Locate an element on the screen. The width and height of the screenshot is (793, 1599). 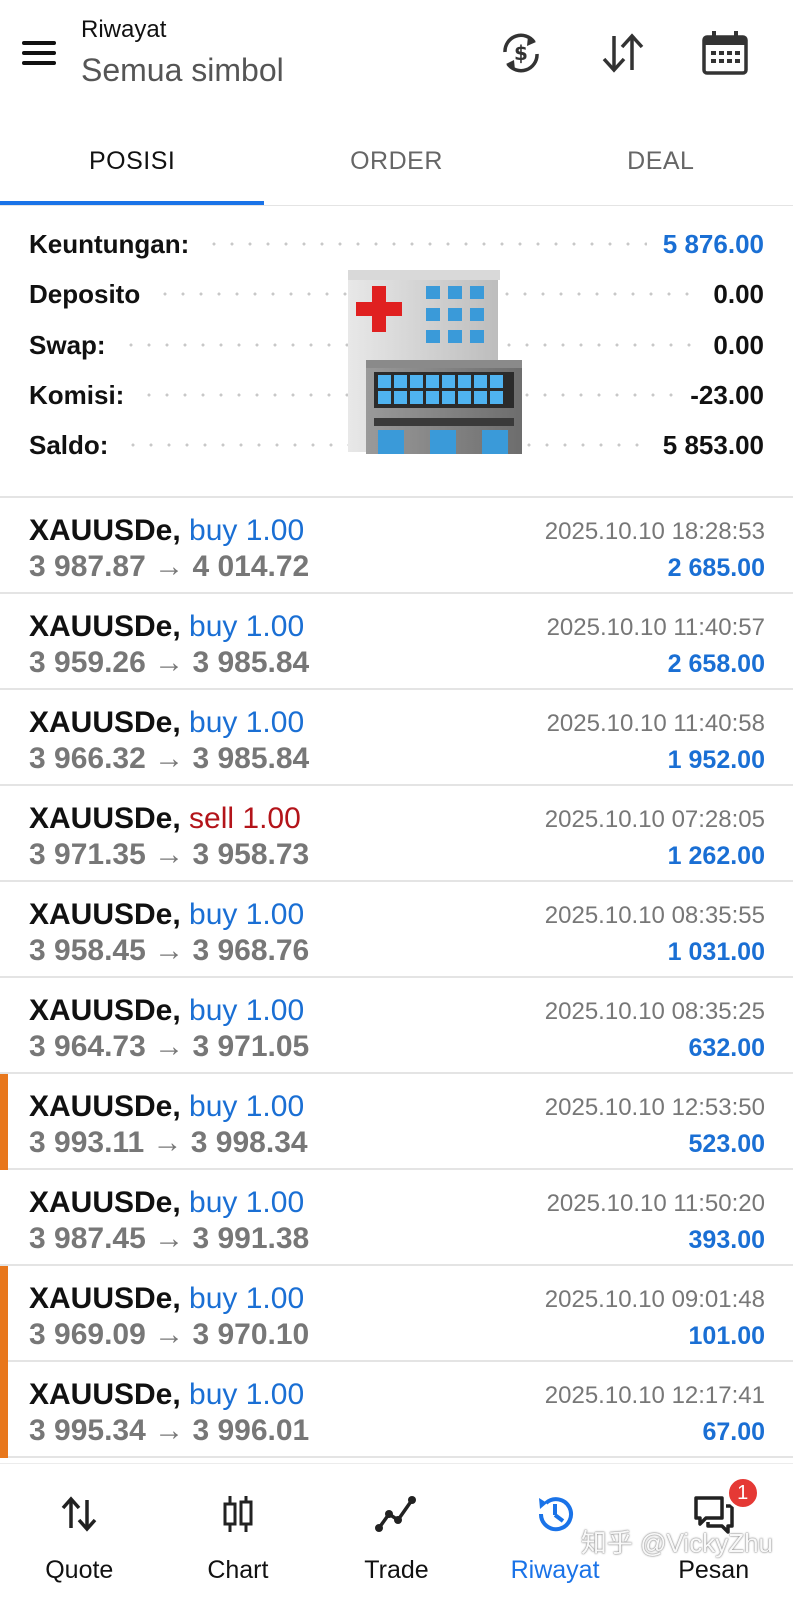
deal-side: sell 1.00 is located at coordinates (245, 818).